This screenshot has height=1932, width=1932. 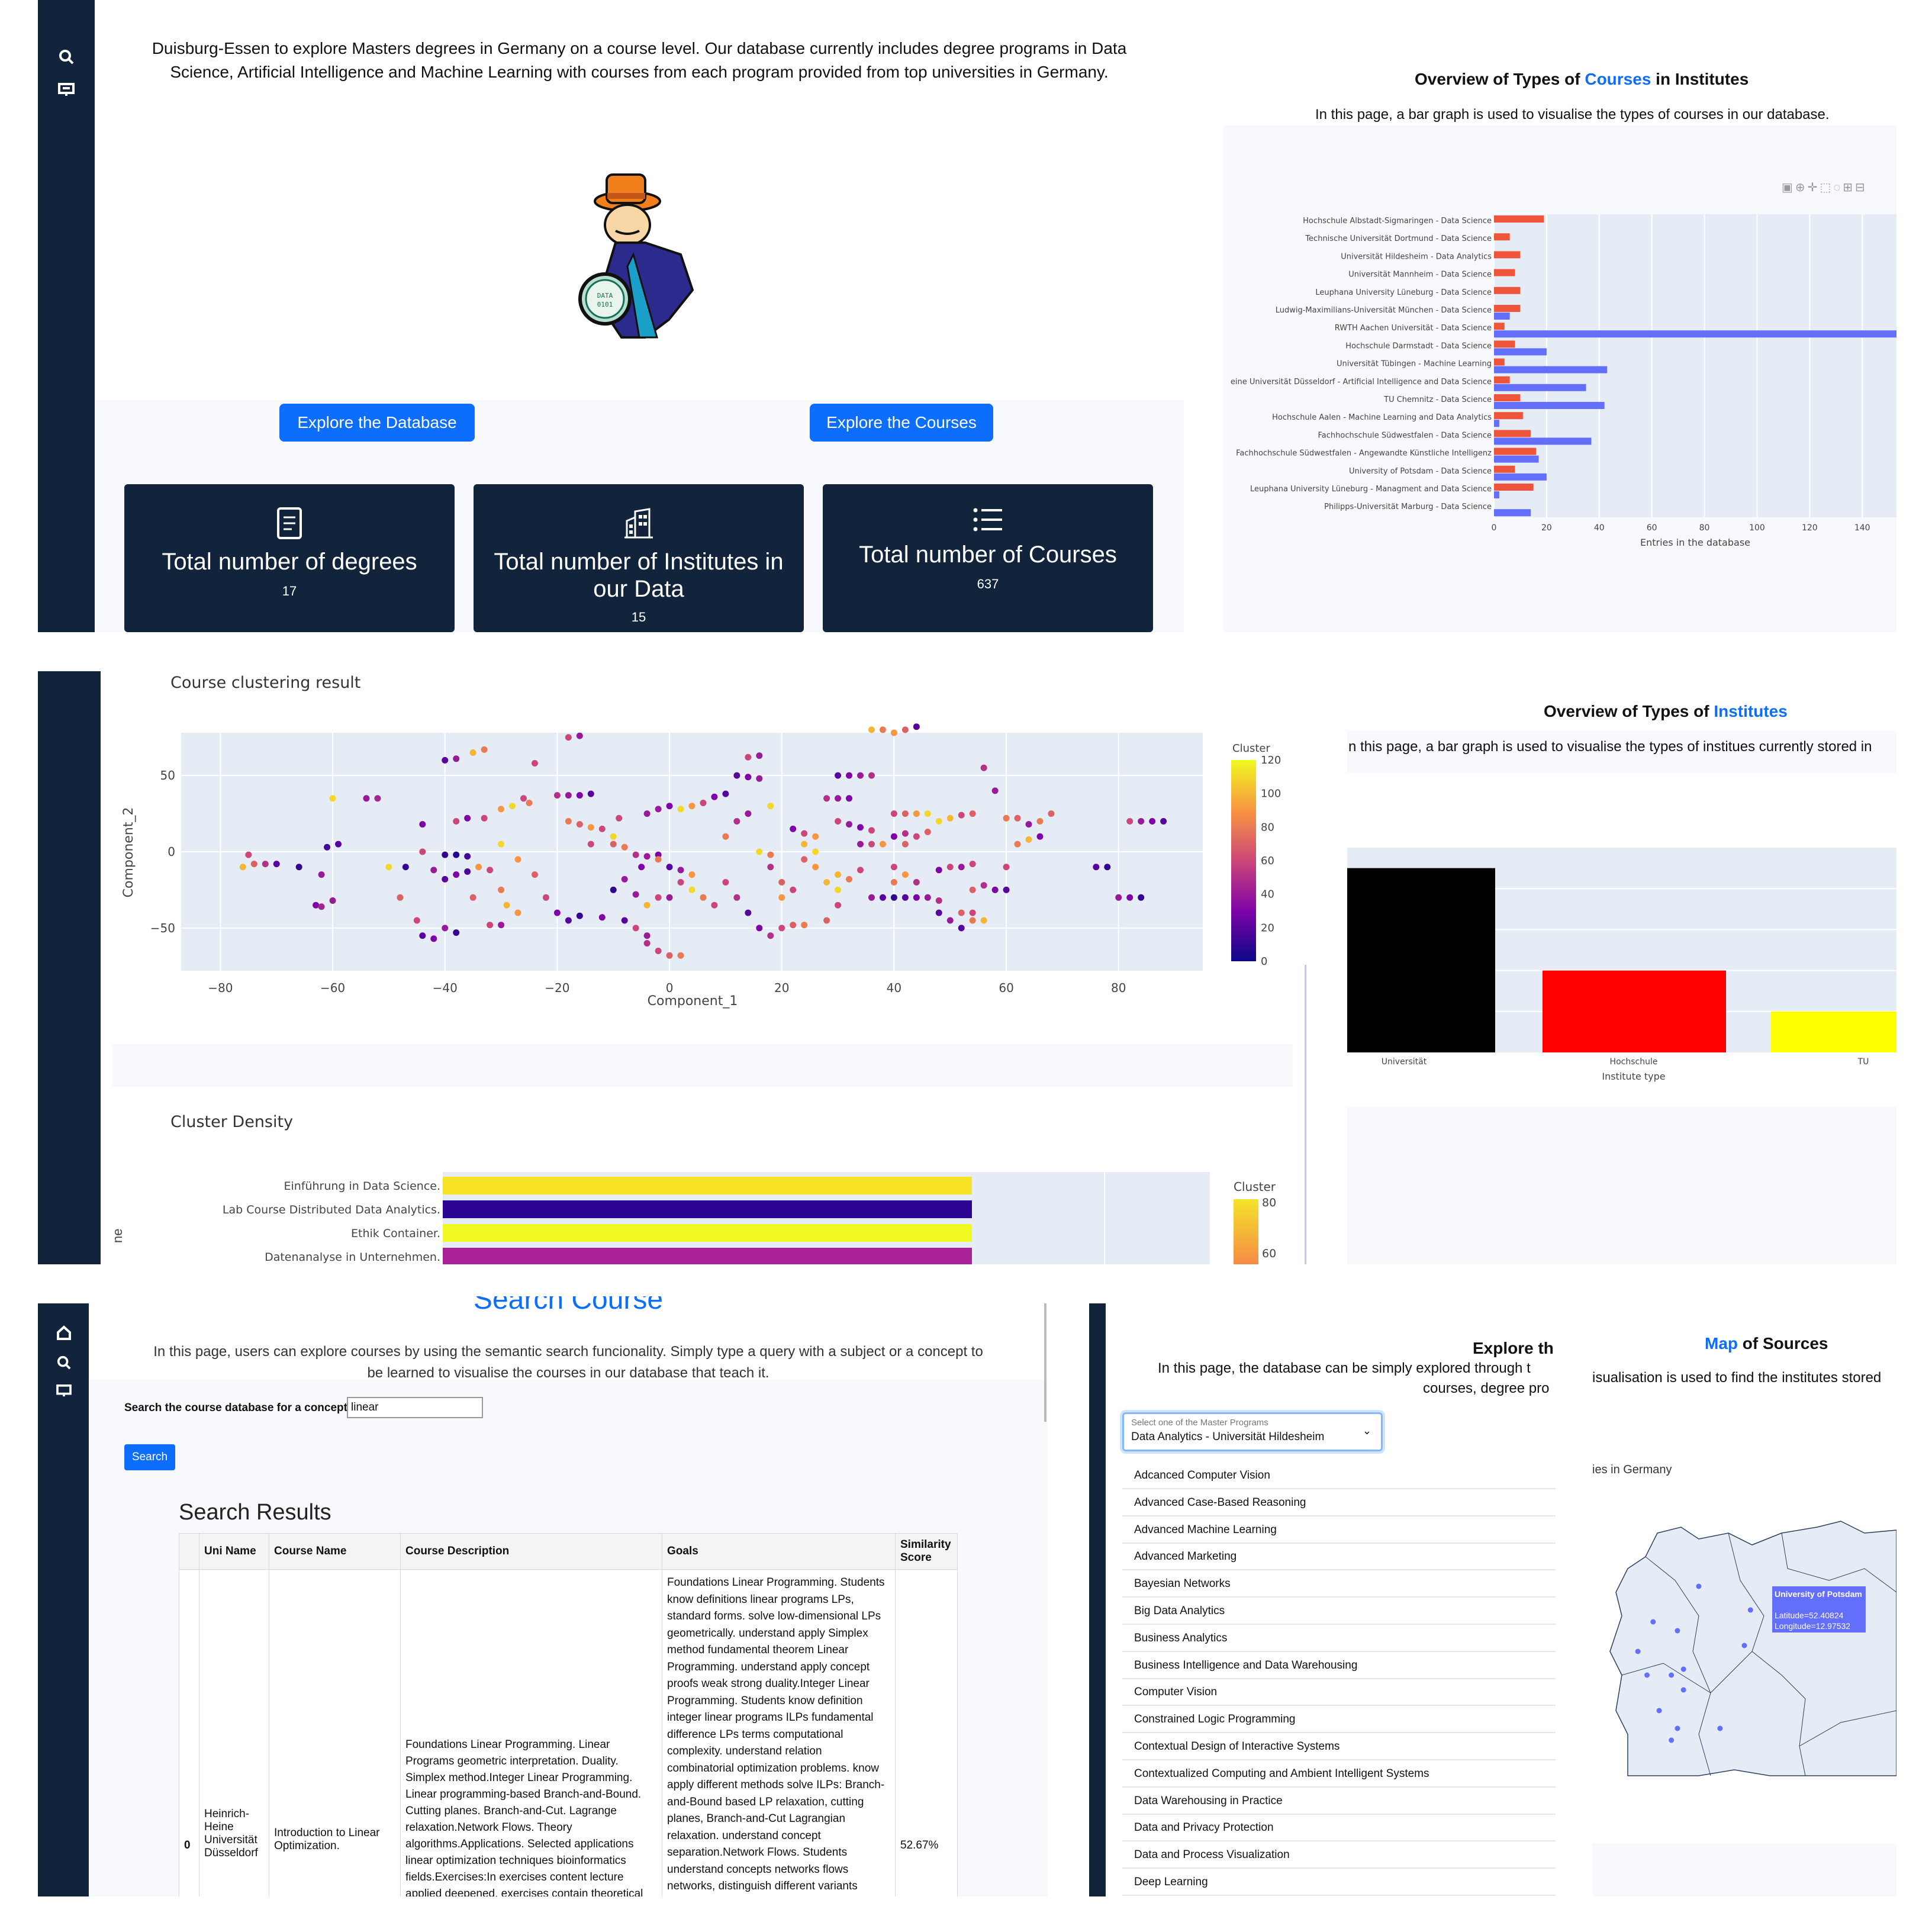 What do you see at coordinates (1339, 1611) in the screenshot?
I see `list-item: Big Data Analytics` at bounding box center [1339, 1611].